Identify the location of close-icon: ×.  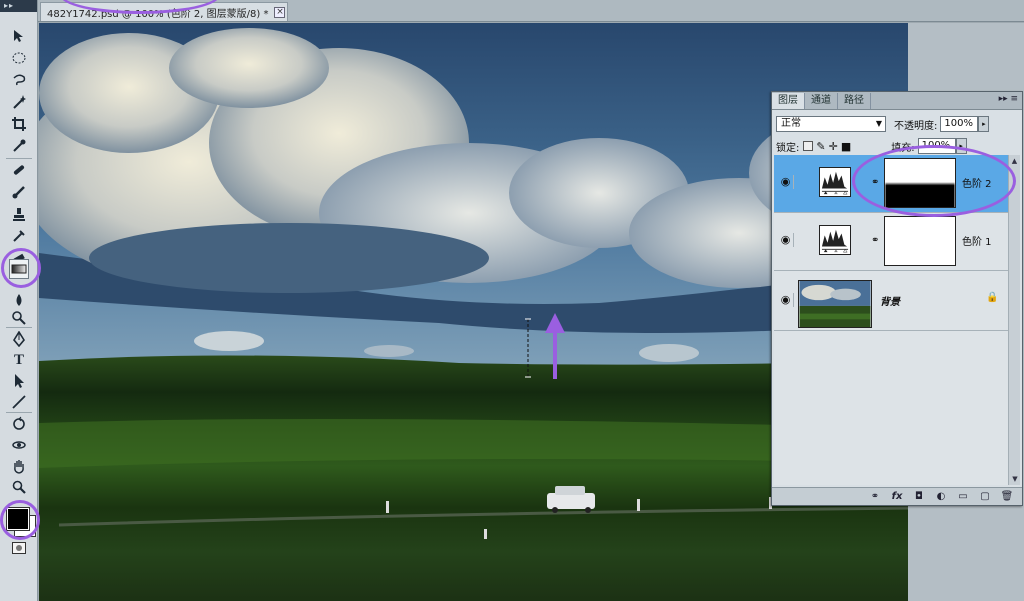
(280, 12).